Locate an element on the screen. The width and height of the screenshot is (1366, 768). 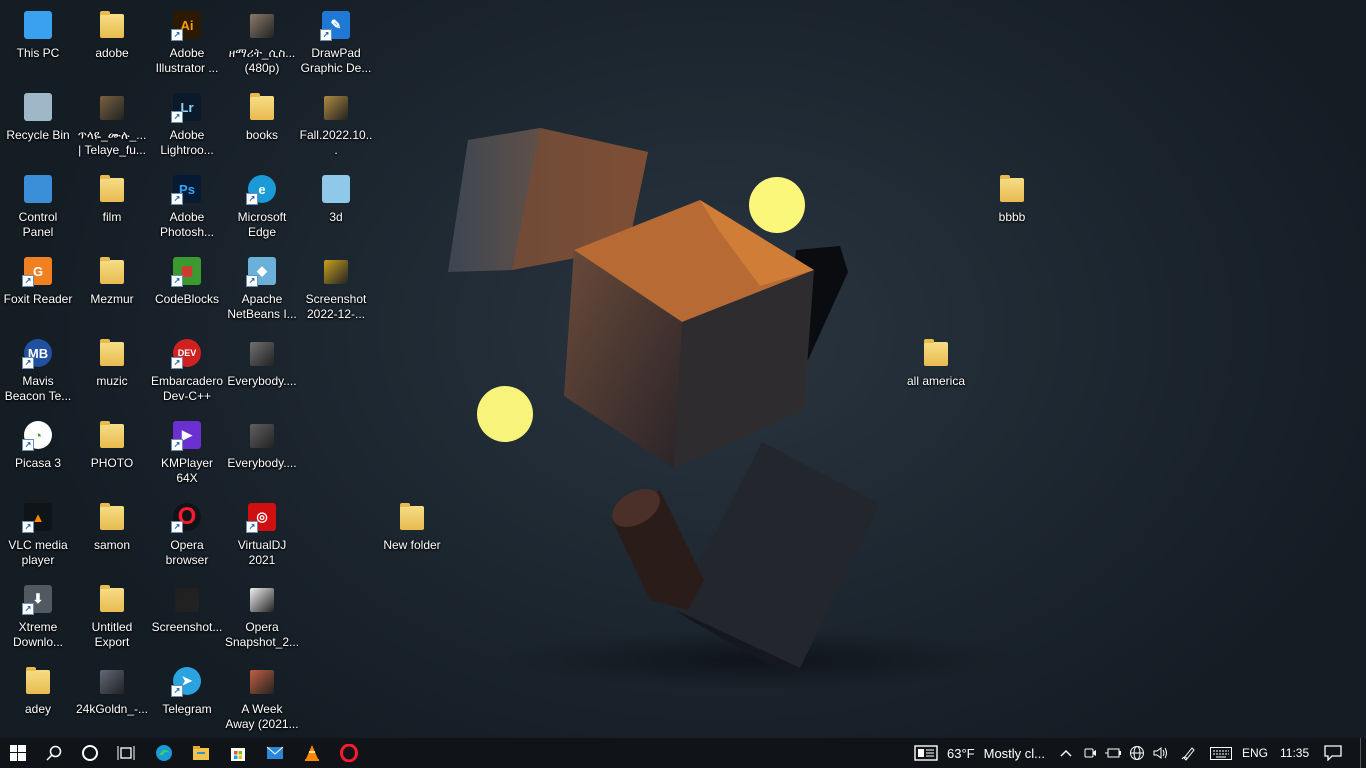
desktop-icon: DEV ↗ Embarcadero Dev-C++ is located at coordinates (187, 373).